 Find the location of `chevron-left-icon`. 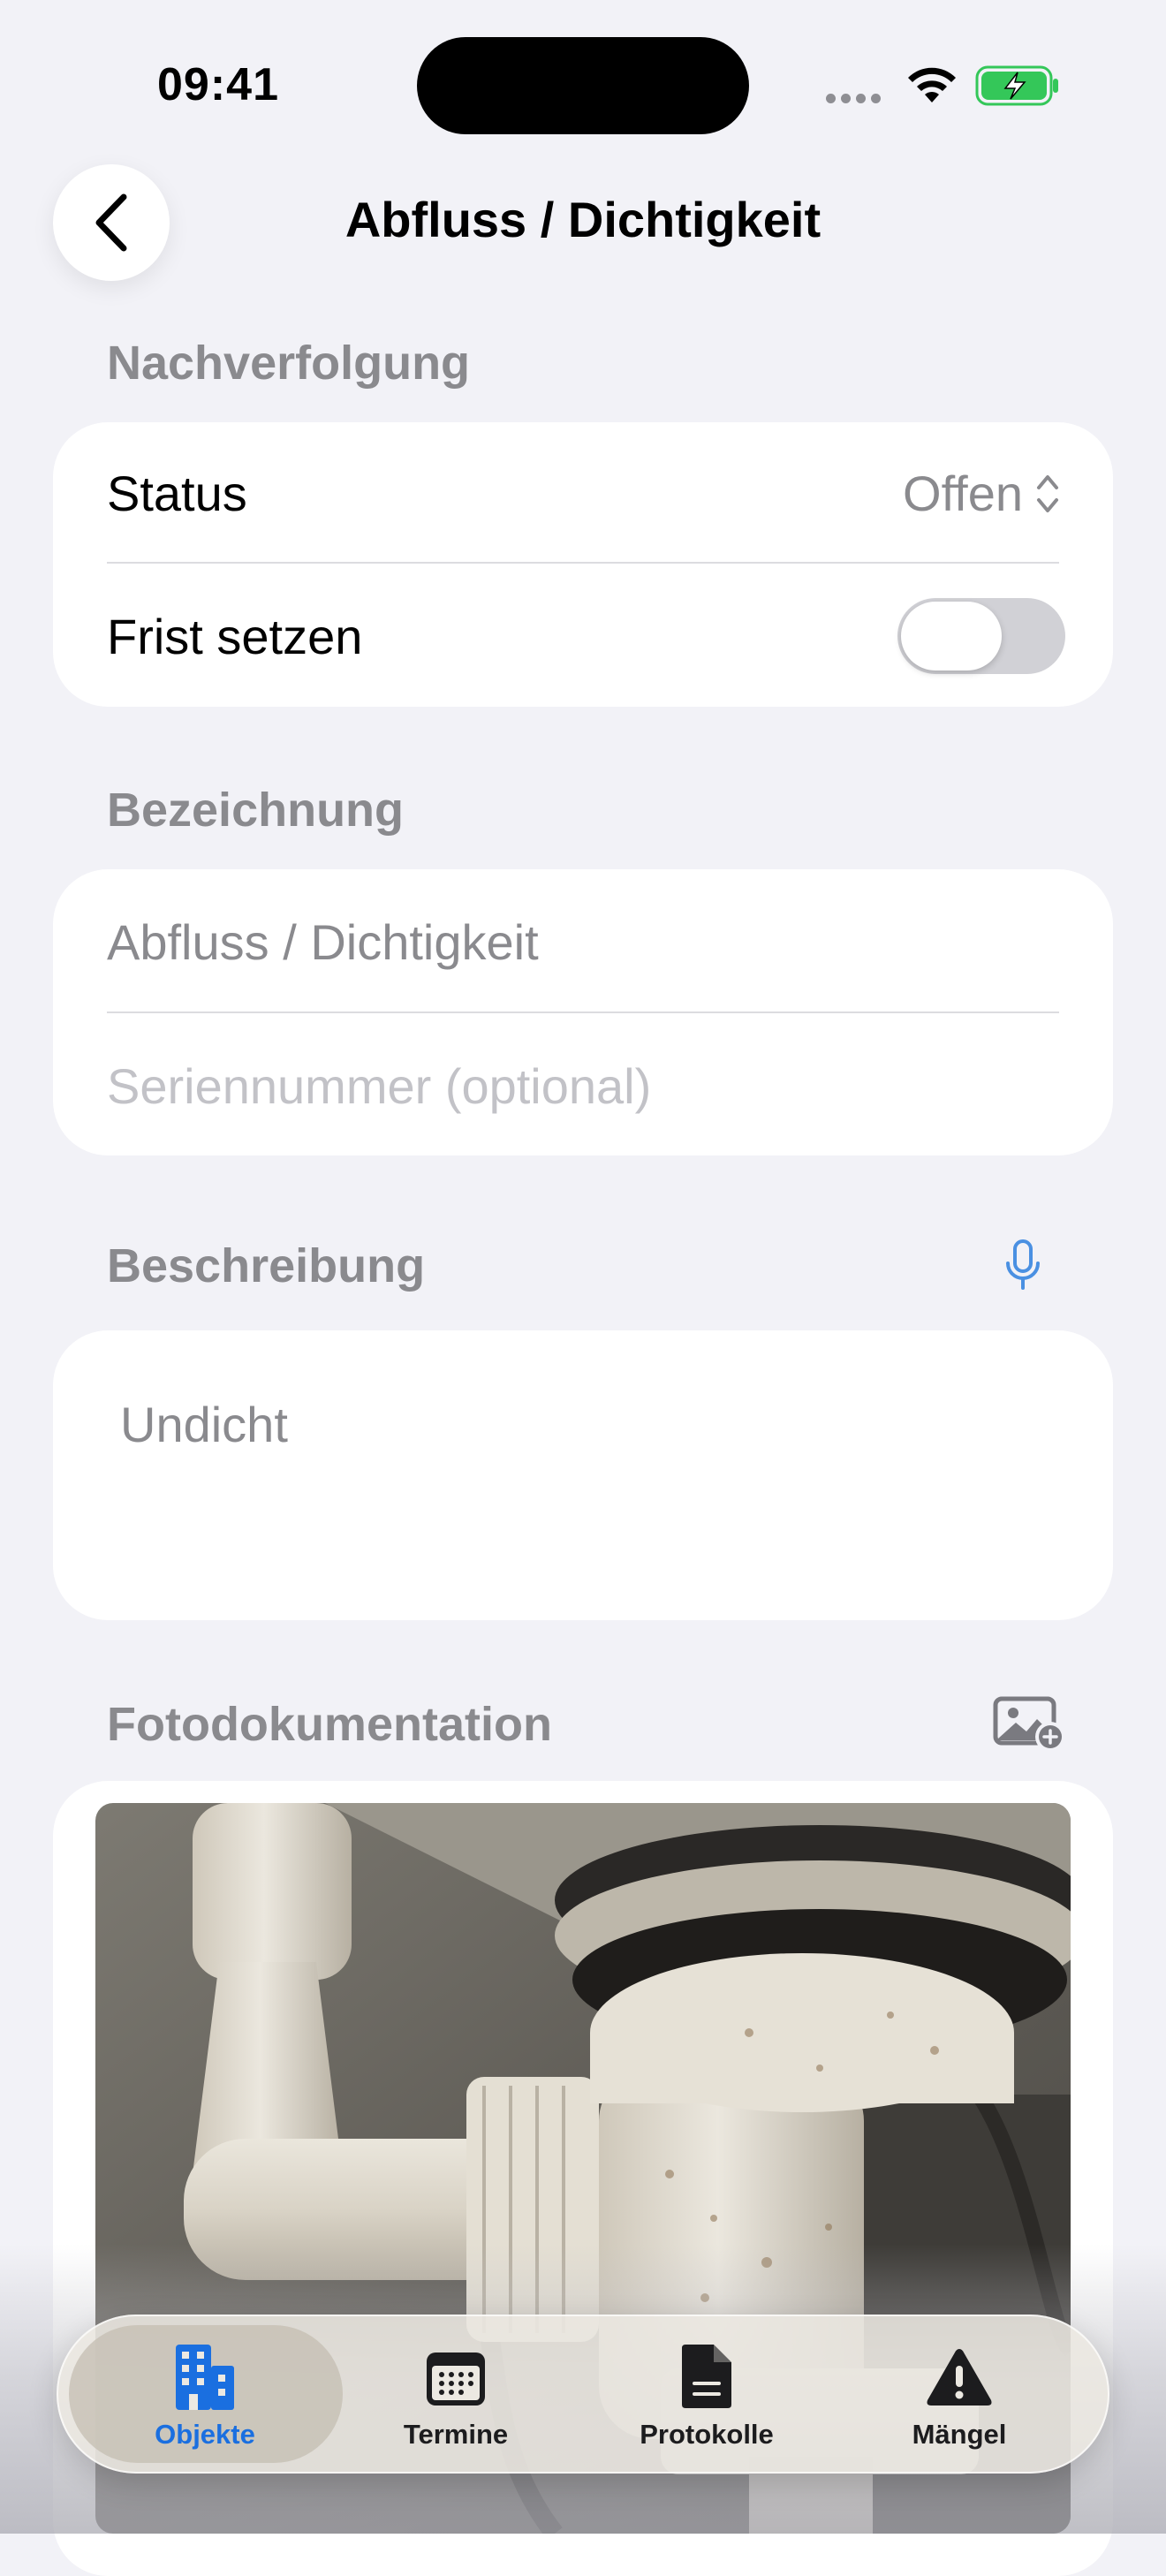

chevron-left-icon is located at coordinates (111, 223).